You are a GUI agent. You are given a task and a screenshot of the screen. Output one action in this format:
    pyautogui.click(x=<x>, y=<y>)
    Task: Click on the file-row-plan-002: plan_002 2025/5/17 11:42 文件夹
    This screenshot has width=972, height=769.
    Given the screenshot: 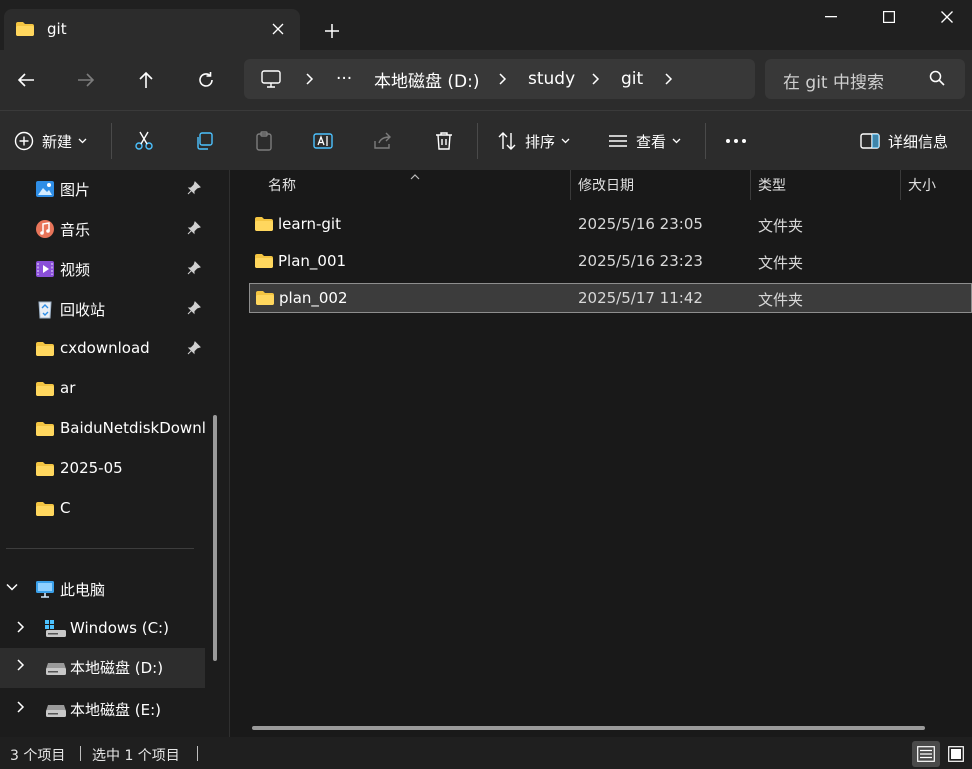 What is the action you would take?
    pyautogui.click(x=610, y=298)
    